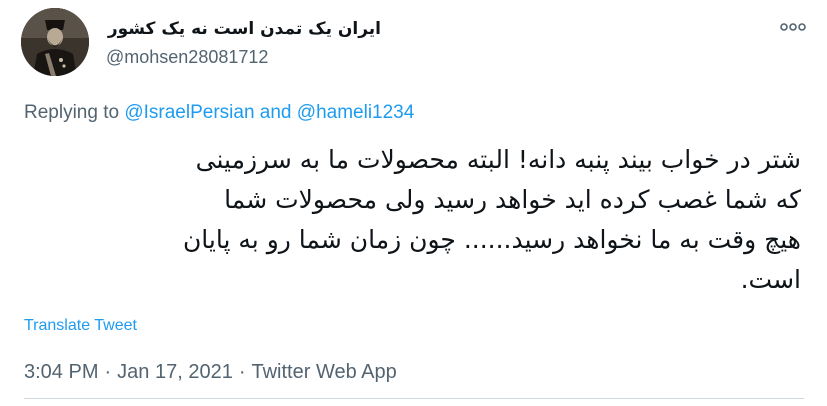 The image size is (827, 406). I want to click on author-avatar, so click(55, 42).